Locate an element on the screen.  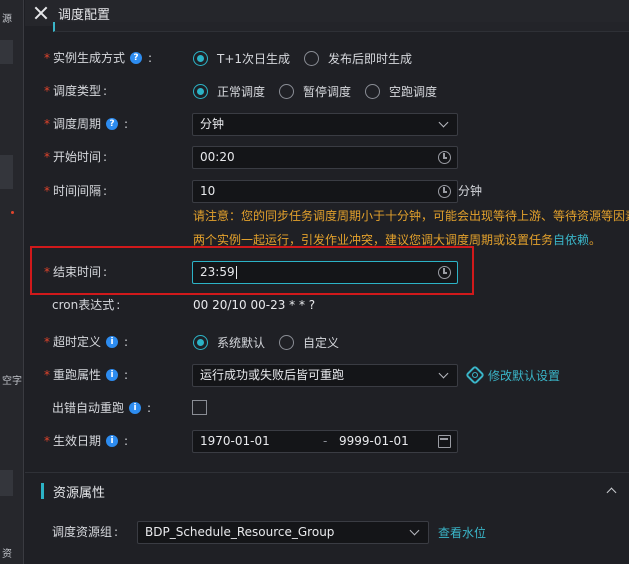
date-start: 1970-01-01 is located at coordinates (235, 441).